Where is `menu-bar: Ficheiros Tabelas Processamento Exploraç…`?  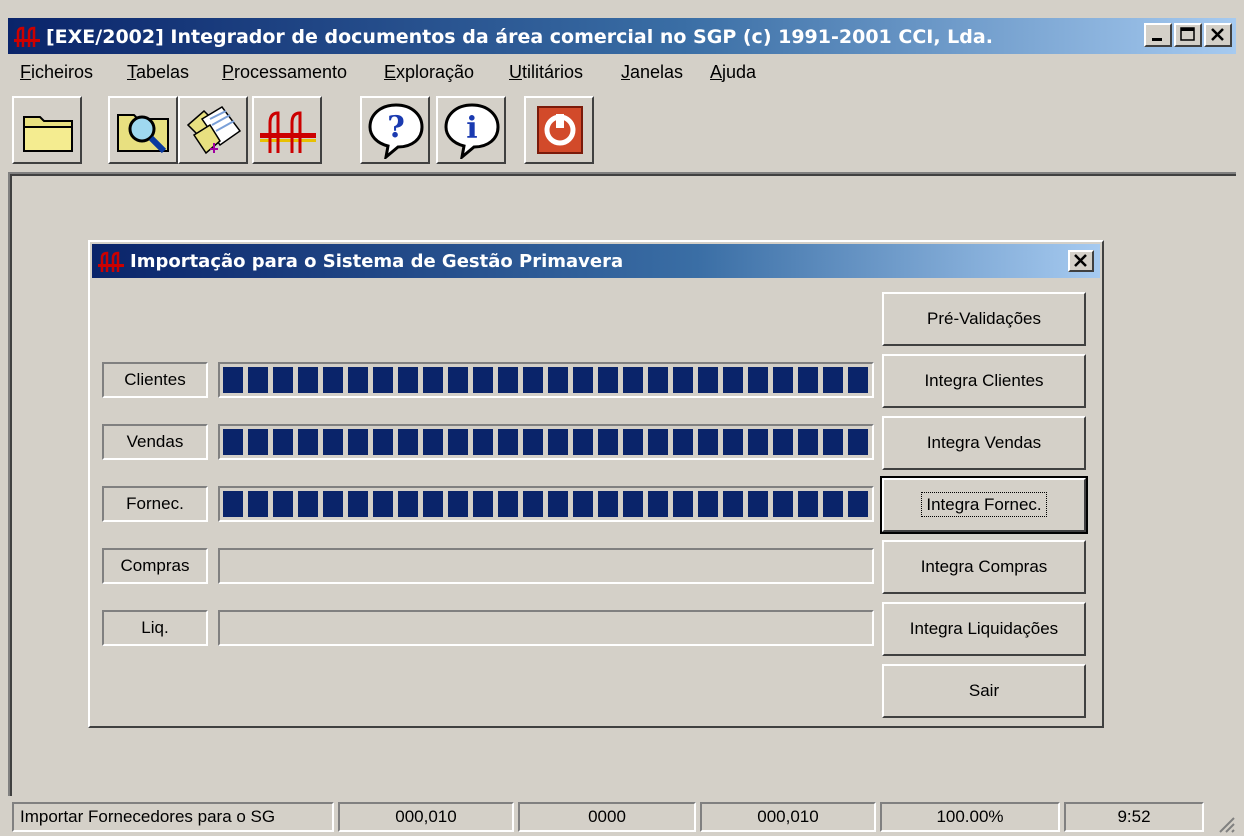
menu-bar: Ficheiros Tabelas Processamento Exploraç… is located at coordinates (622, 73).